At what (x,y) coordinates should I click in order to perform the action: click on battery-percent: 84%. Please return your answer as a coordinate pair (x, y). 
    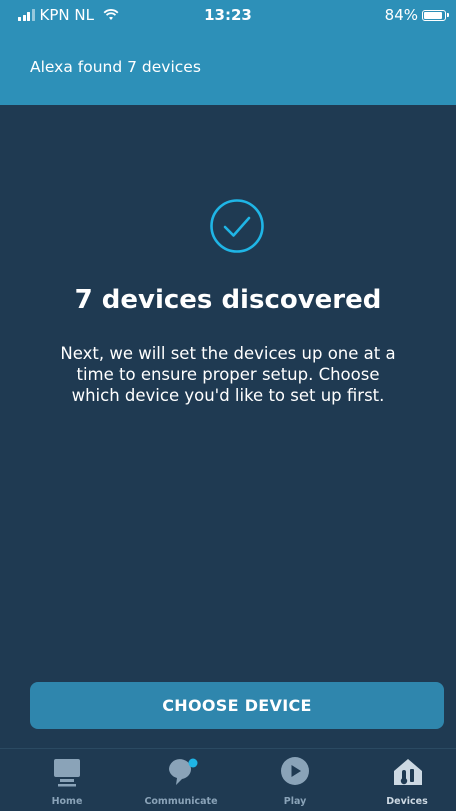
    Looking at the image, I should click on (401, 15).